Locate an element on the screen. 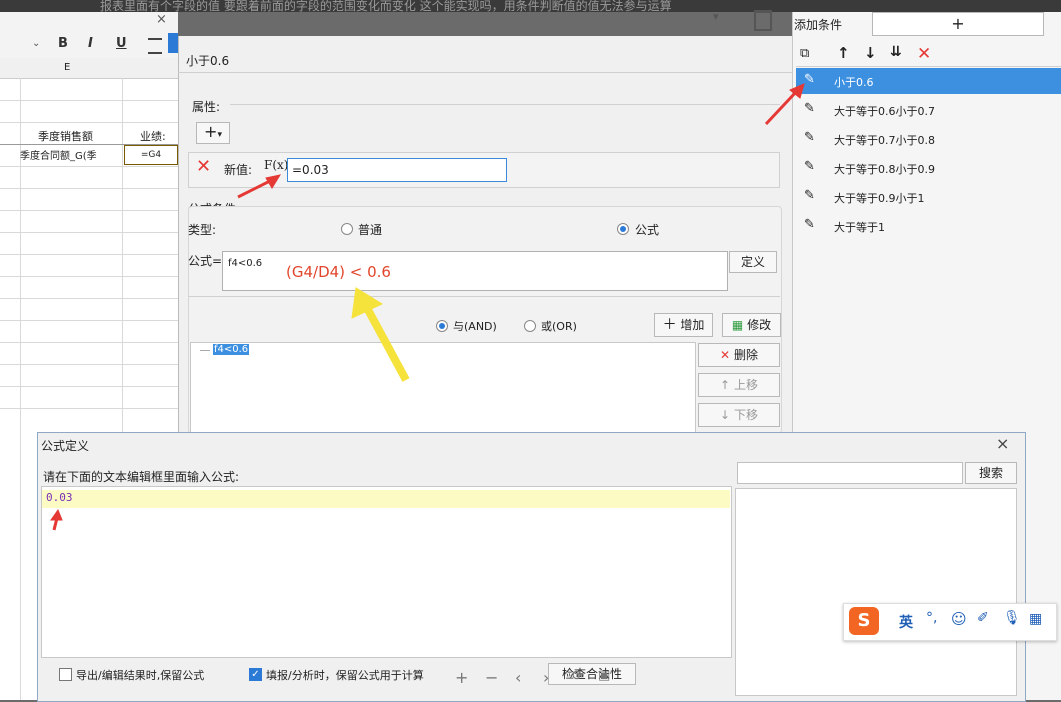 This screenshot has height=702, width=1061. yellow-arrow-formula is located at coordinates (380, 334).